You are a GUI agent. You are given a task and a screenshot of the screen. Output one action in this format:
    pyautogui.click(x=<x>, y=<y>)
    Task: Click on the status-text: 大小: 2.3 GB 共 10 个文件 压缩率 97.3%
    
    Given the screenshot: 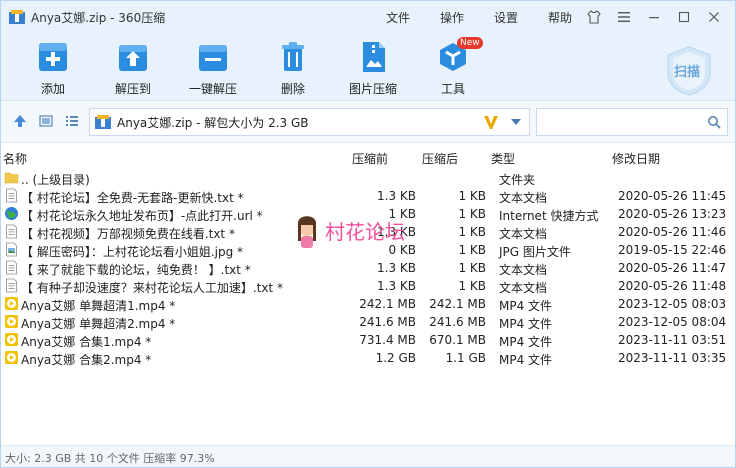 What is the action you would take?
    pyautogui.click(x=110, y=458)
    